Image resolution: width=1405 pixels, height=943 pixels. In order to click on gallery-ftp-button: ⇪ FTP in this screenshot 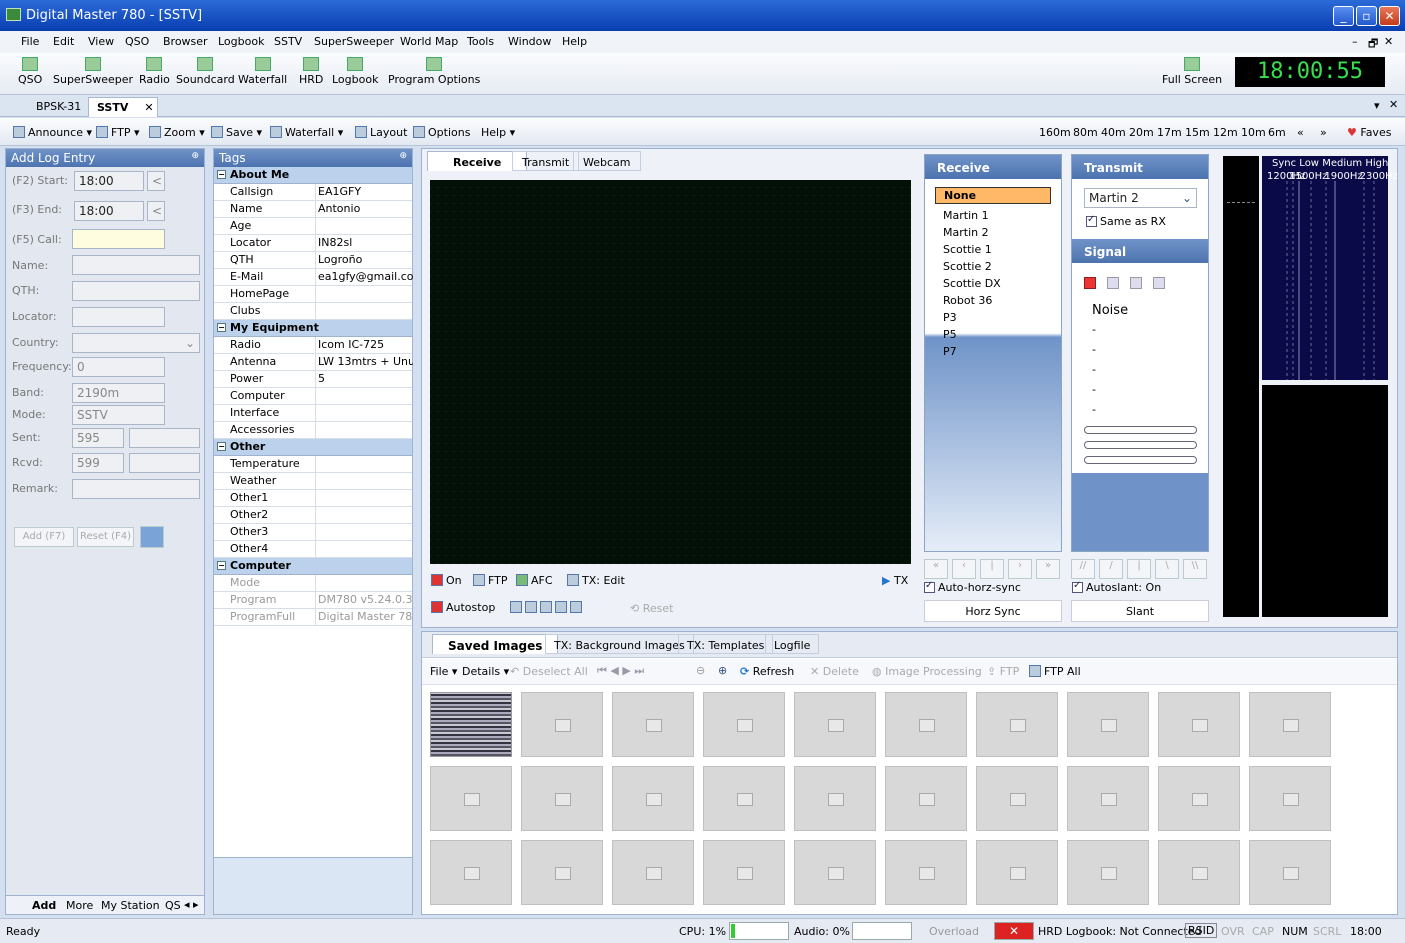, I will do `click(1003, 671)`.